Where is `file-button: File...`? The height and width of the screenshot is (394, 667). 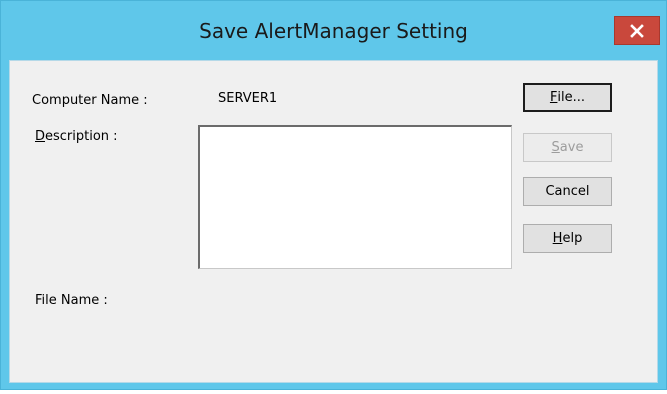
file-button: File... is located at coordinates (567, 97).